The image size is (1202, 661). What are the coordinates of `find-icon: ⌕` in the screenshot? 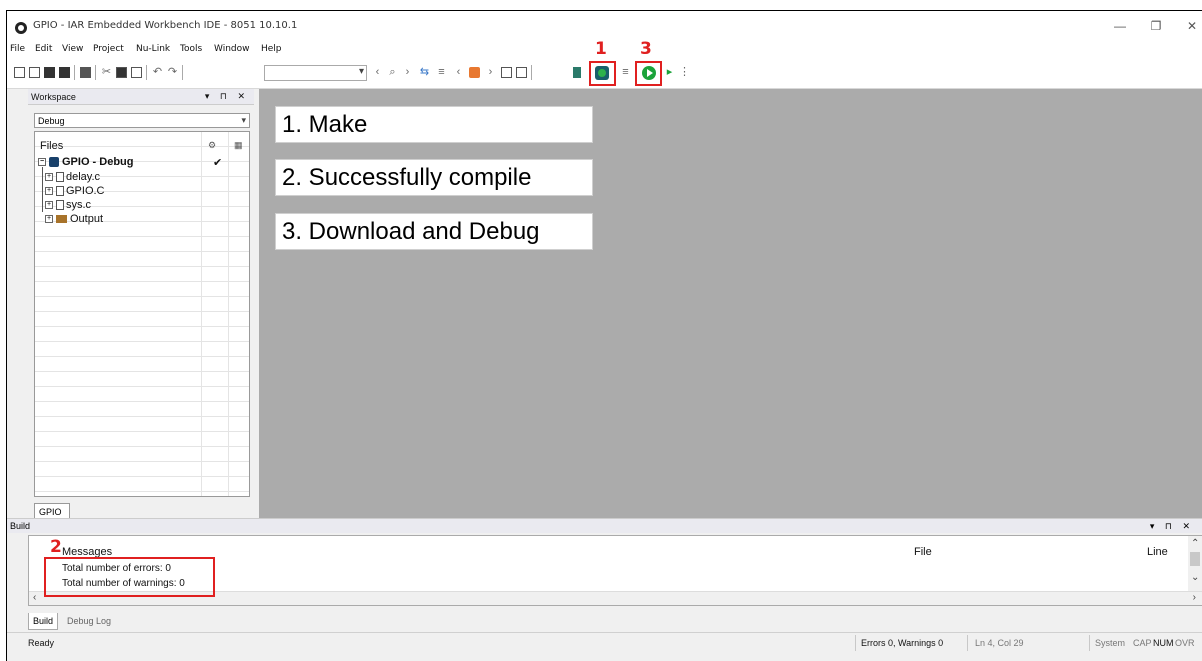 It's located at (392, 72).